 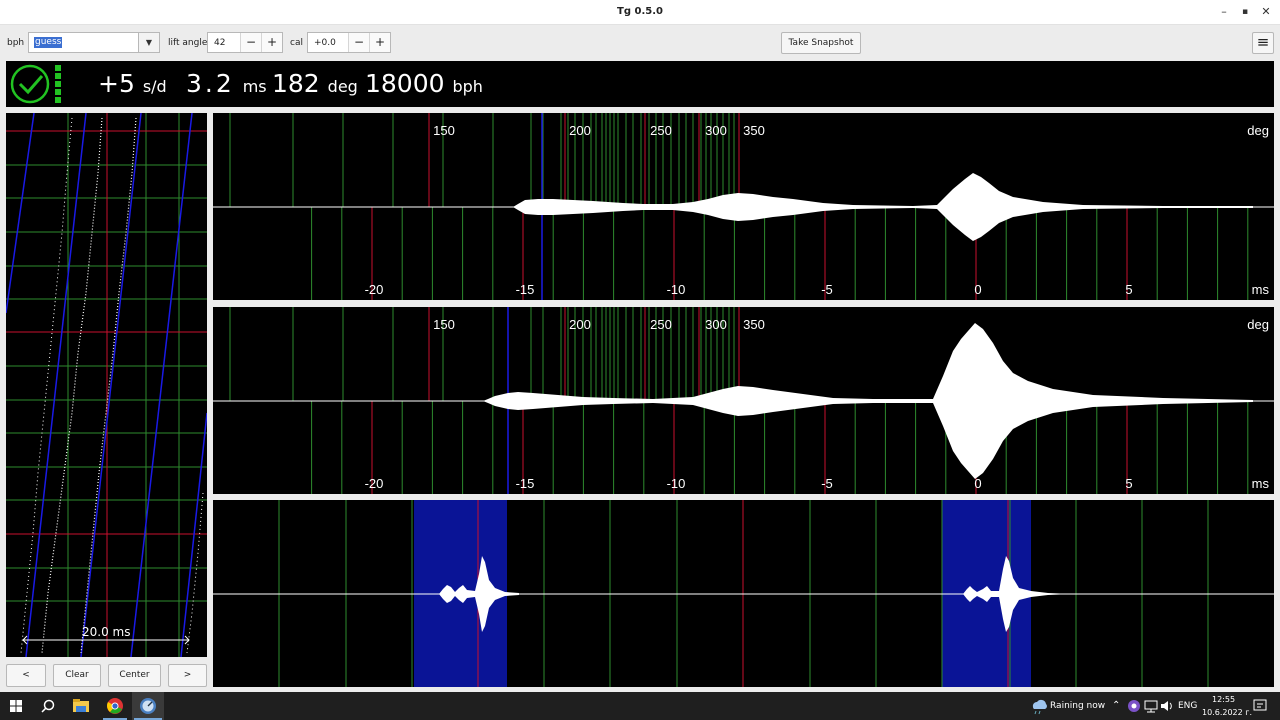 I want to click on cal-value: +0.0, so click(x=325, y=43).